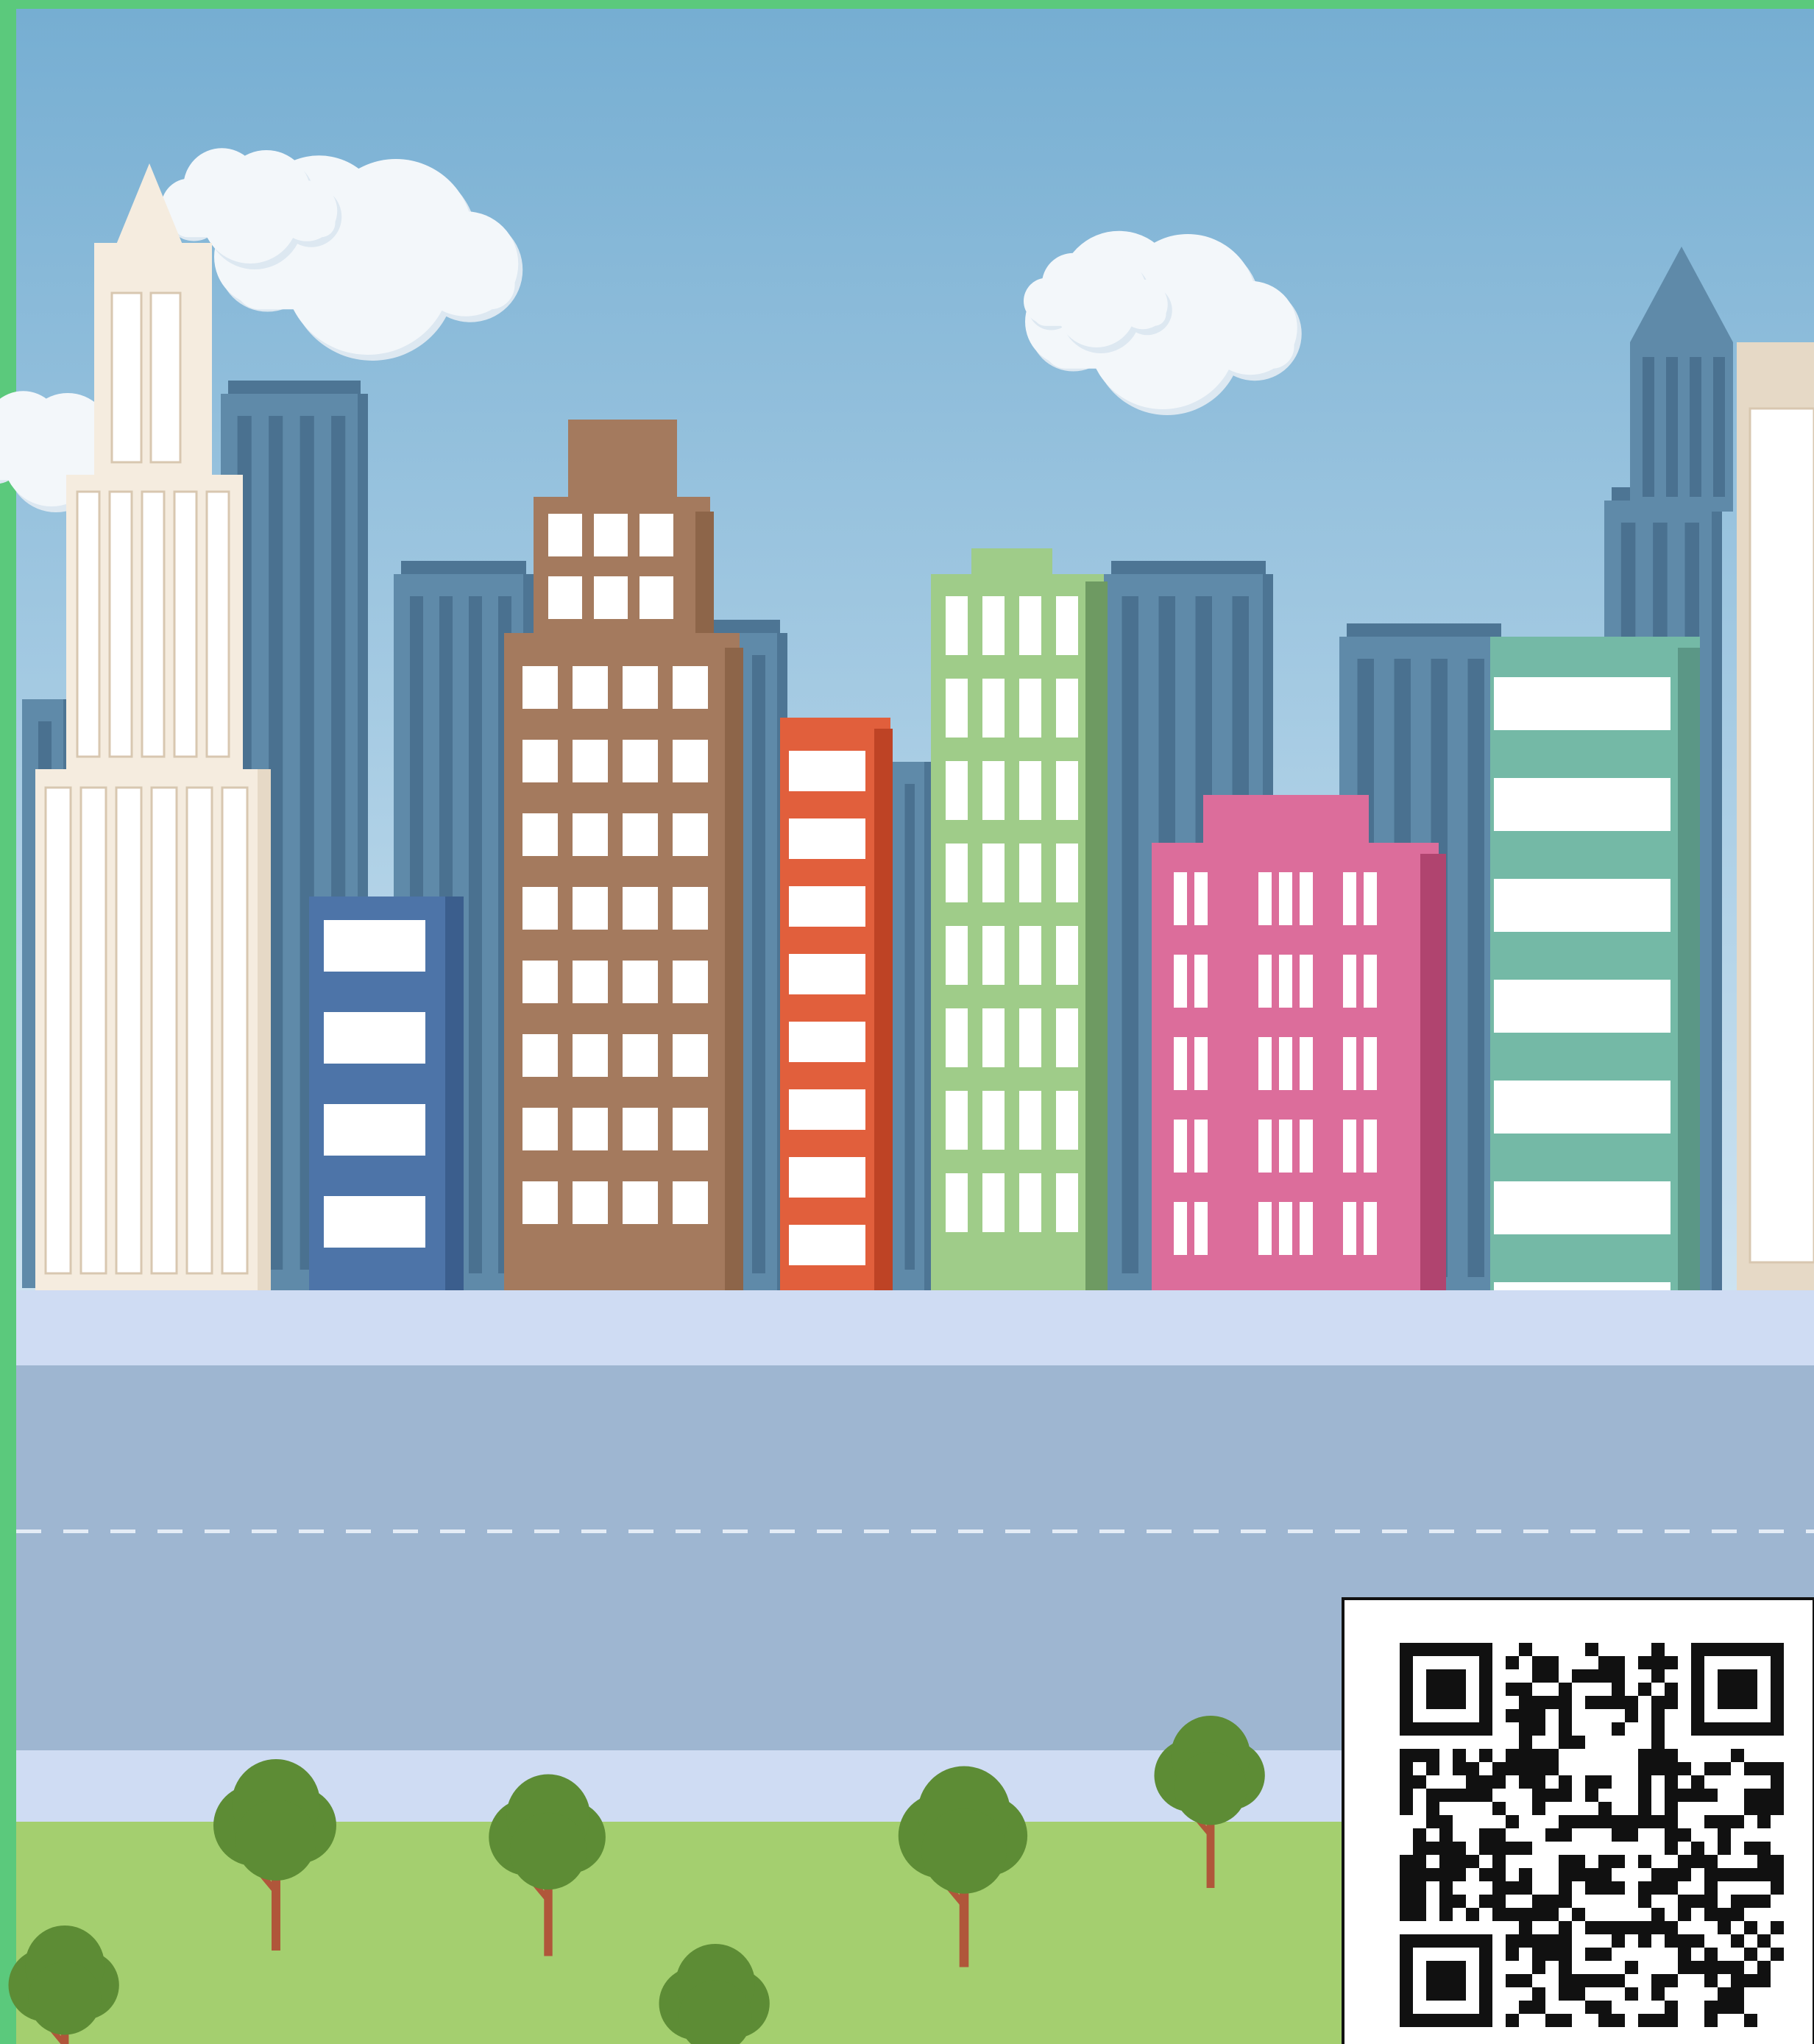 The width and height of the screenshot is (1814, 2044). What do you see at coordinates (375, 283) in the screenshot?
I see `cloud-base` at bounding box center [375, 283].